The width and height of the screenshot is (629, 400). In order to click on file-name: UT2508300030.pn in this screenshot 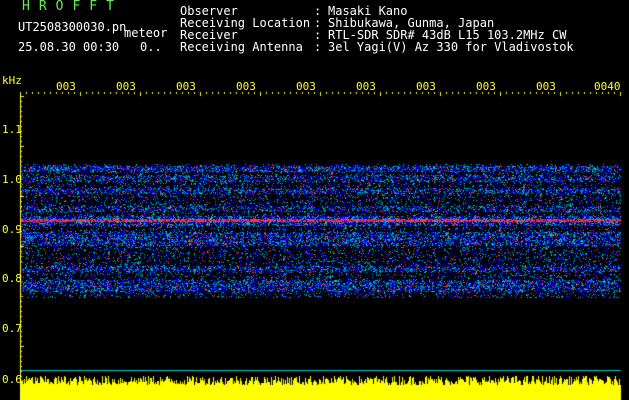, I will do `click(72, 27)`.